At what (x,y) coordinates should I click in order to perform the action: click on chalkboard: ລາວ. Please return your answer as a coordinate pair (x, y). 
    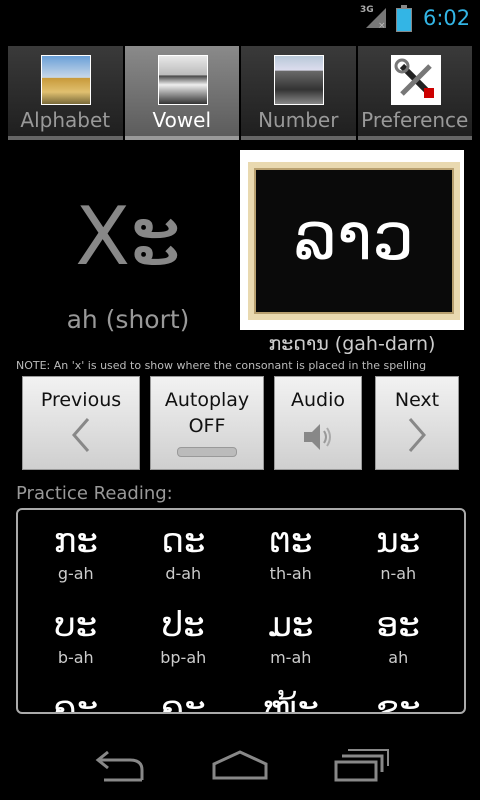
    Looking at the image, I should click on (354, 241).